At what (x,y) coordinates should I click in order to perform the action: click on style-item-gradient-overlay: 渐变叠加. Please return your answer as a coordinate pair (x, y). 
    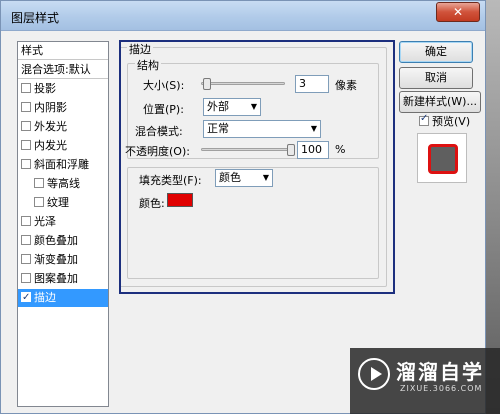
    Looking at the image, I should click on (63, 260).